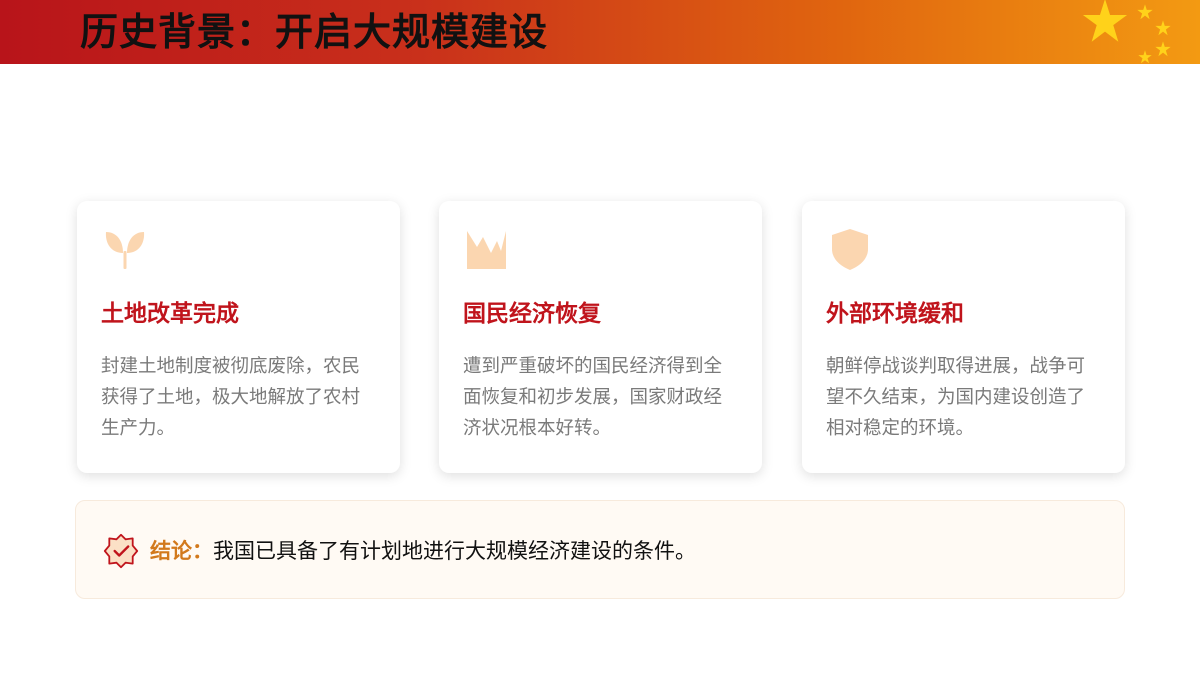  I want to click on conclusion-label: 结论：, so click(181, 551).